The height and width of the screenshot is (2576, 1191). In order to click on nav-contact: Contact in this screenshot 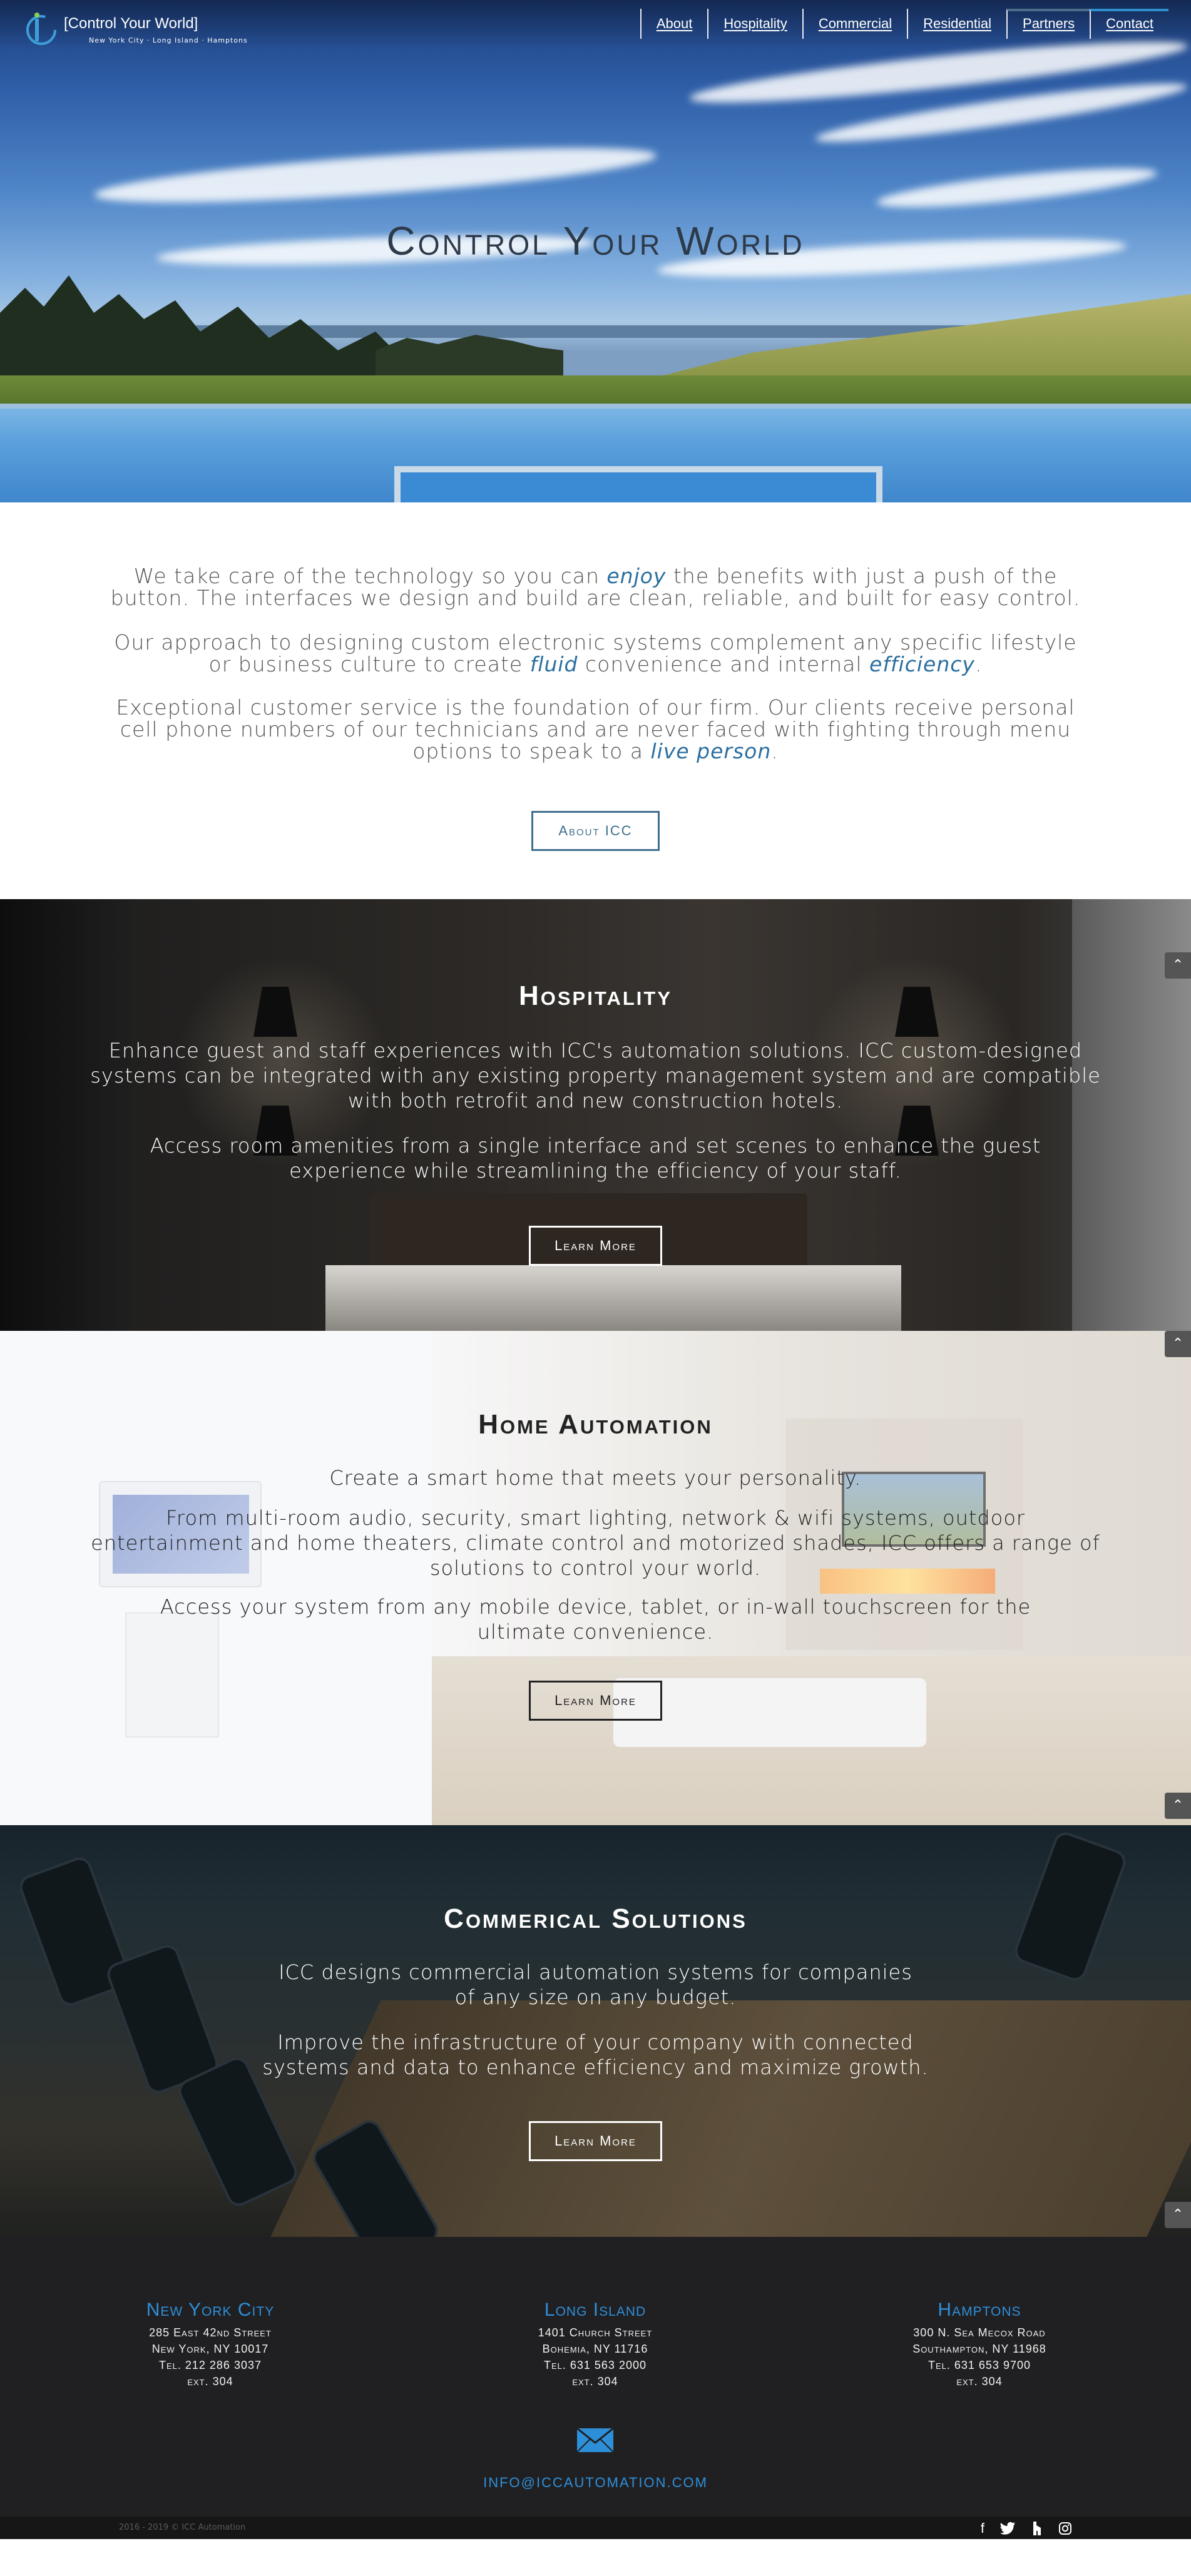, I will do `click(1129, 24)`.